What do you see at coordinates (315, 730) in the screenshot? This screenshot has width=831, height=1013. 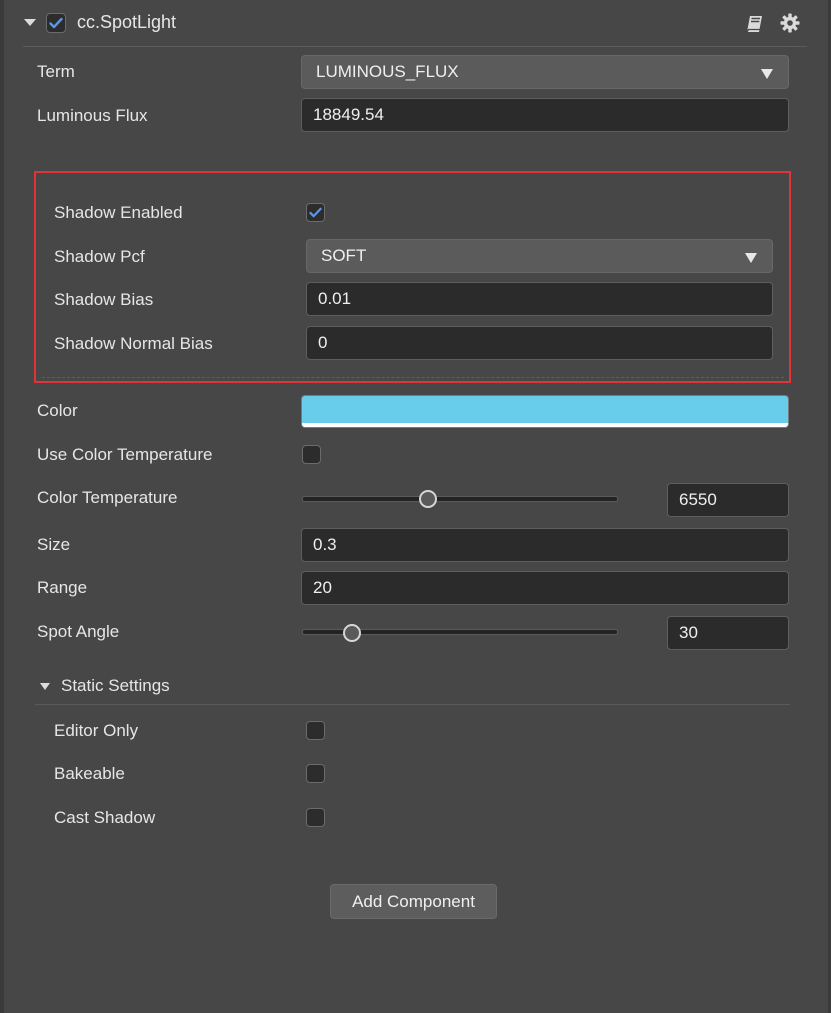 I see `editor-only-checkbox` at bounding box center [315, 730].